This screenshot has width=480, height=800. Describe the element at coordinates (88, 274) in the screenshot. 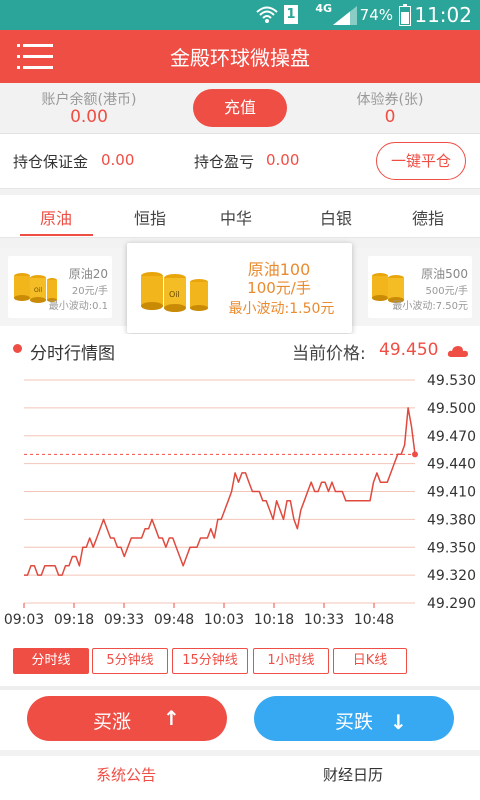

I see `product-name: 原油20` at that location.